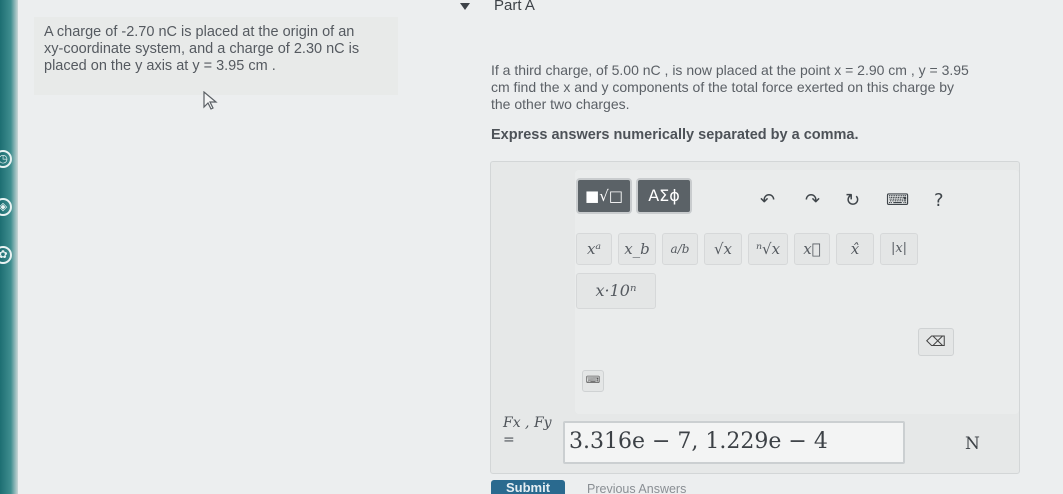 Image resolution: width=1063 pixels, height=494 pixels. Describe the element at coordinates (767, 200) in the screenshot. I see `undo-icon: ↶` at that location.